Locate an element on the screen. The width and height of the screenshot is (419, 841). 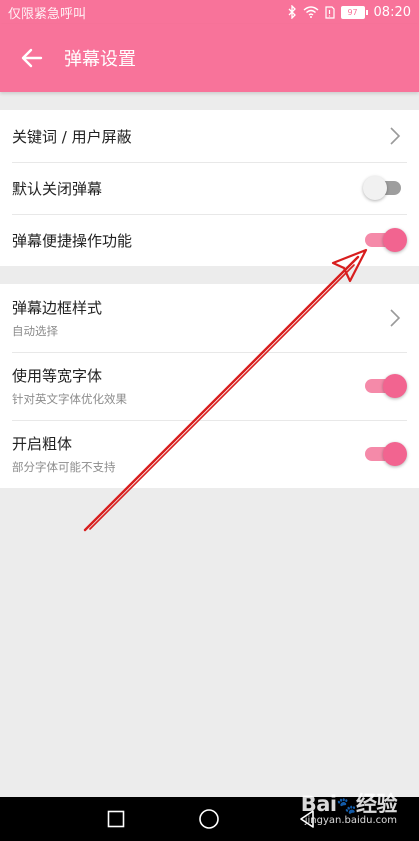
status-bar: 仅限紧急呼叫 97 08:20 is located at coordinates (209, 12).